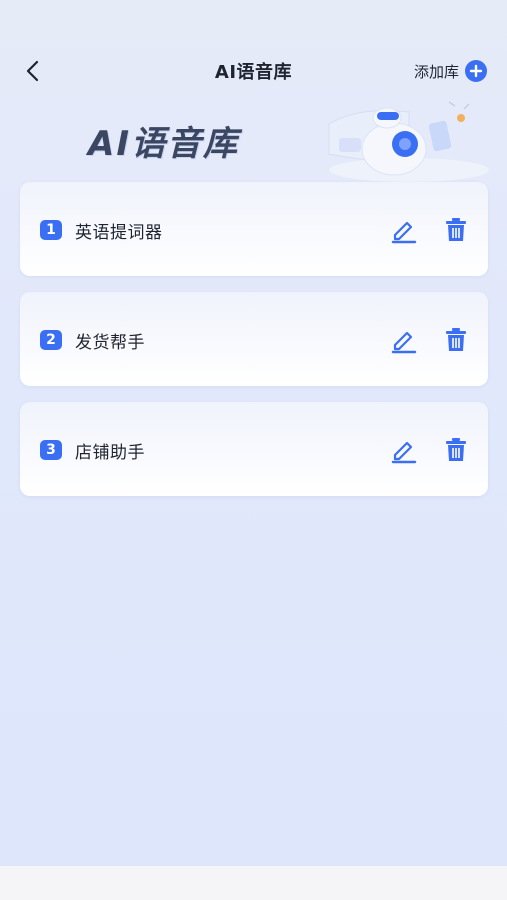 The width and height of the screenshot is (507, 900). I want to click on add-library-button: 添加库, so click(450, 71).